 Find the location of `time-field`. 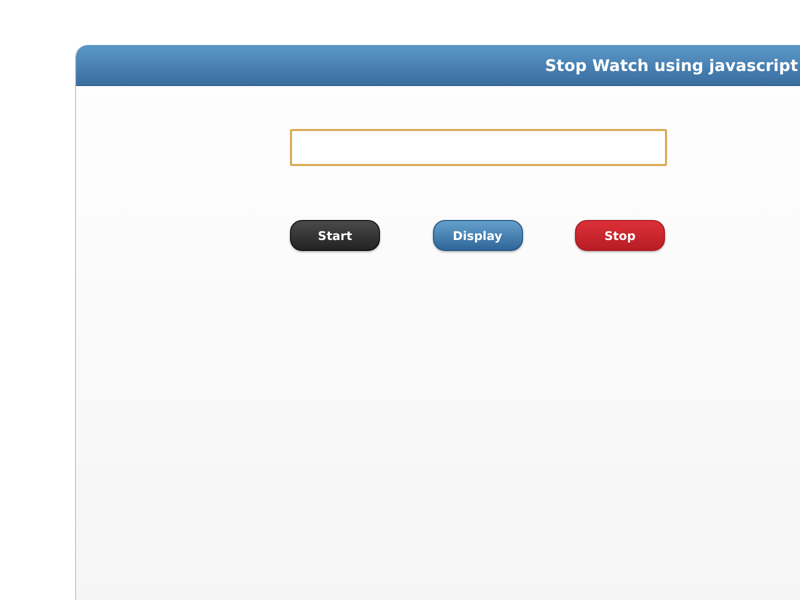

time-field is located at coordinates (478, 147).